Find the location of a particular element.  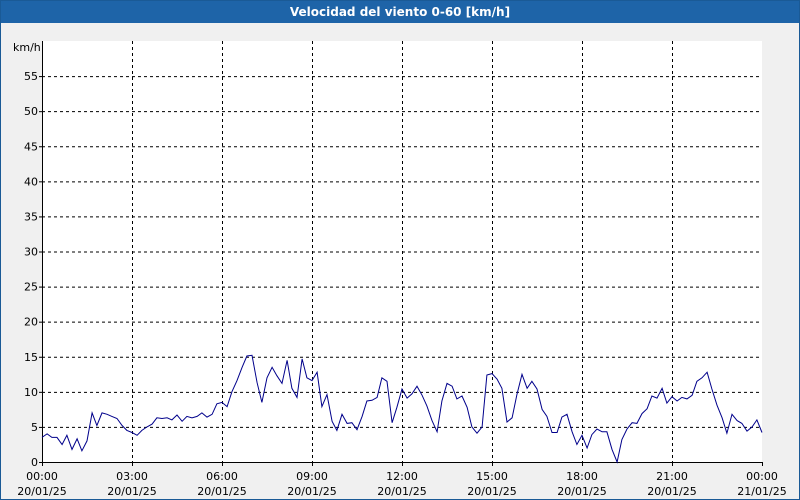

x-tick-time: 09:00 is located at coordinates (312, 476).